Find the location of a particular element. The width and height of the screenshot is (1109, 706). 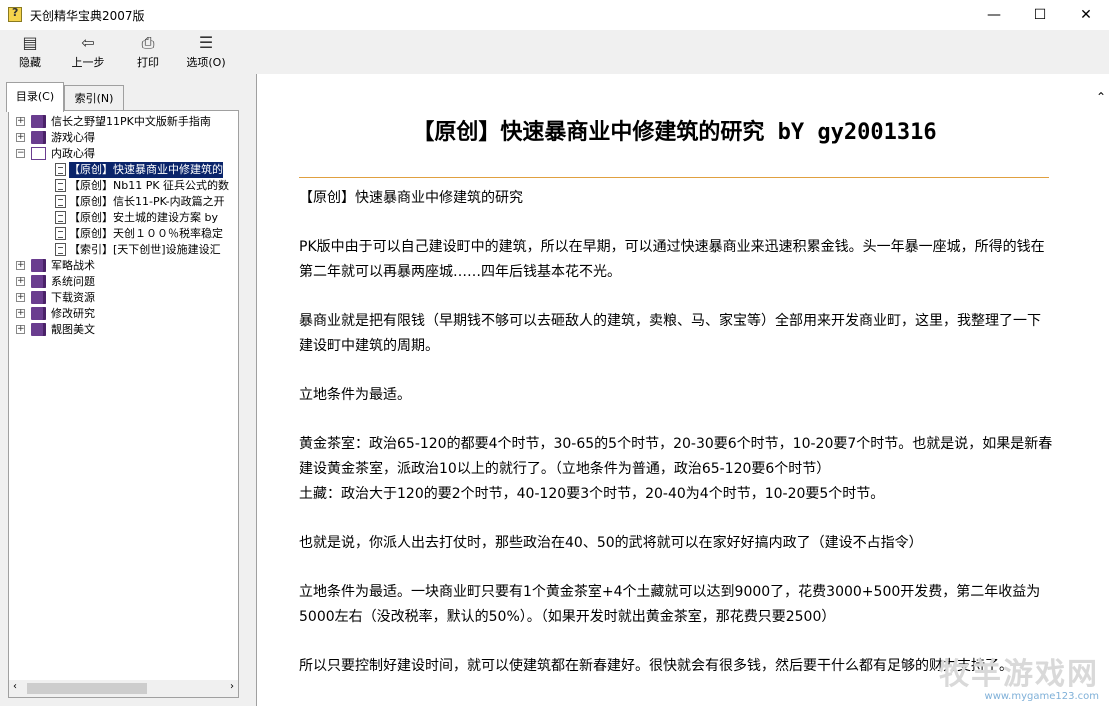

collapse-icon: − is located at coordinates (20, 153).